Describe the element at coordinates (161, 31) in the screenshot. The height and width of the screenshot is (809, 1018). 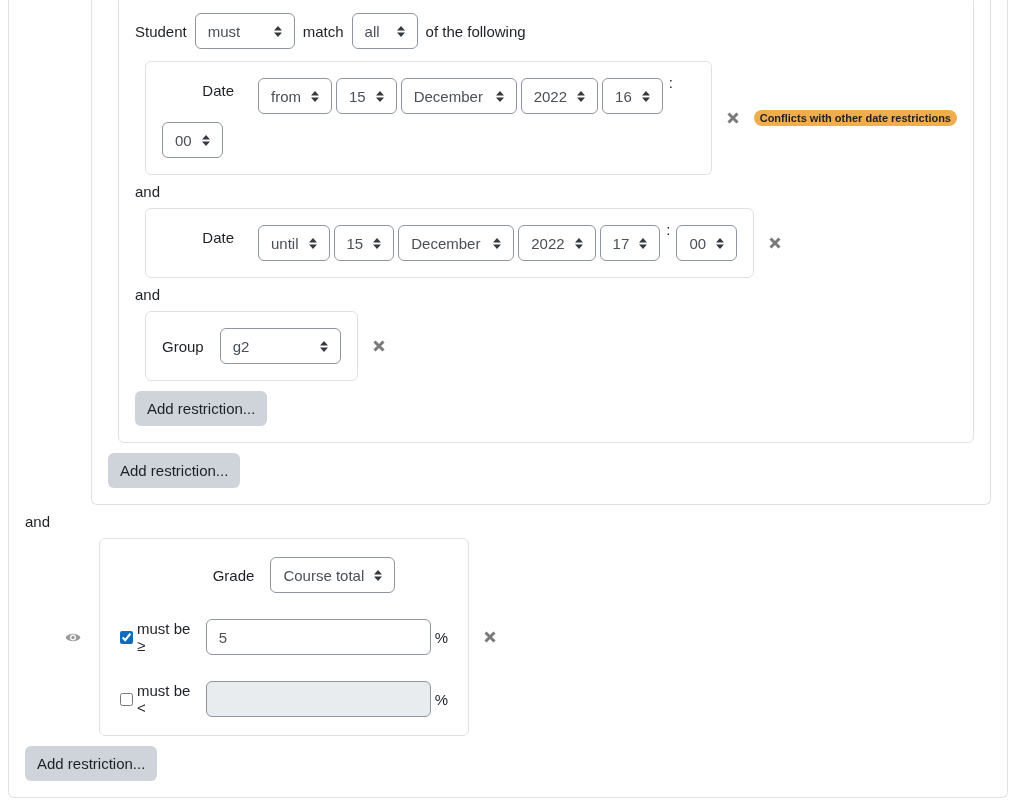
I see `set-label: Student` at that location.